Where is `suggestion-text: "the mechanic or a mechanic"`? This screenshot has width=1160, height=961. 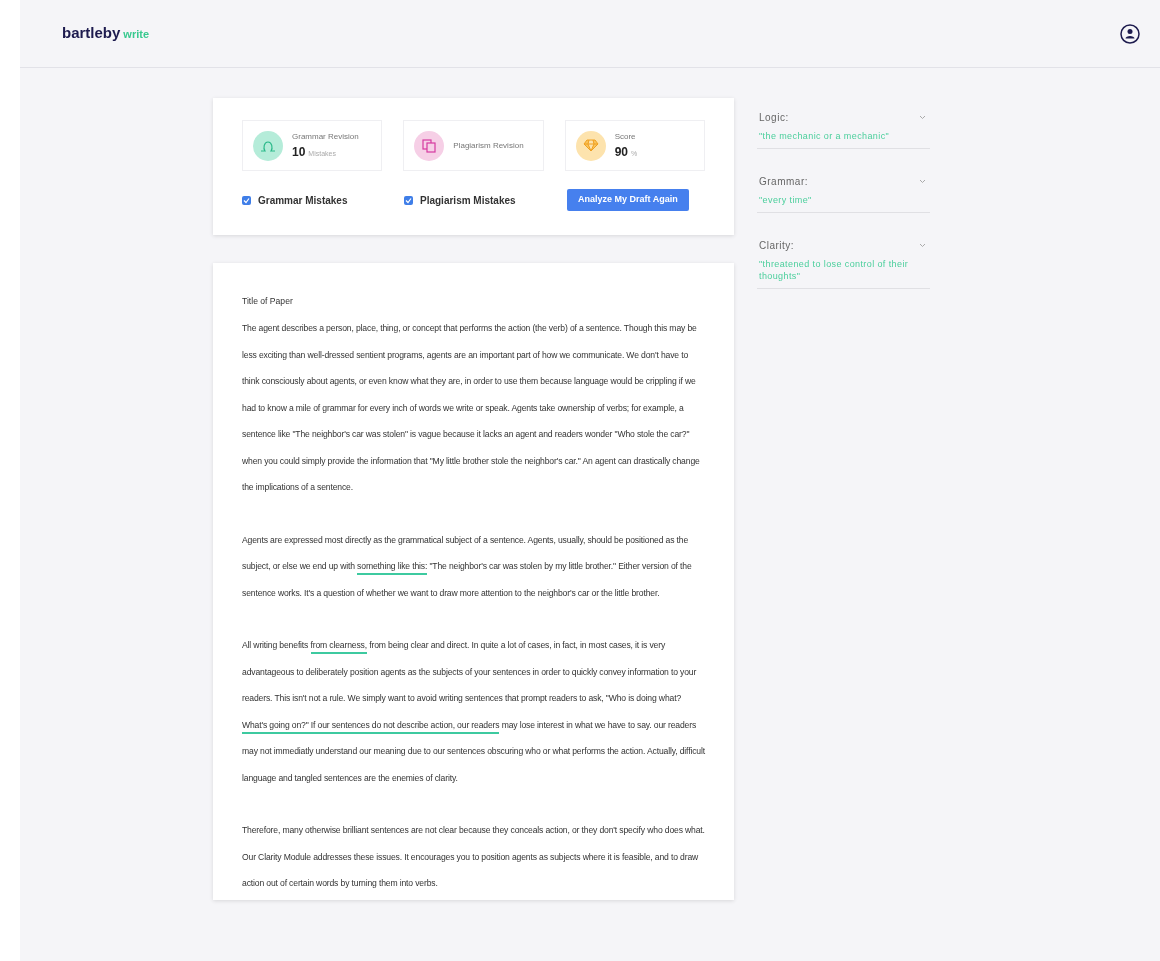 suggestion-text: "the mechanic or a mechanic" is located at coordinates (825, 136).